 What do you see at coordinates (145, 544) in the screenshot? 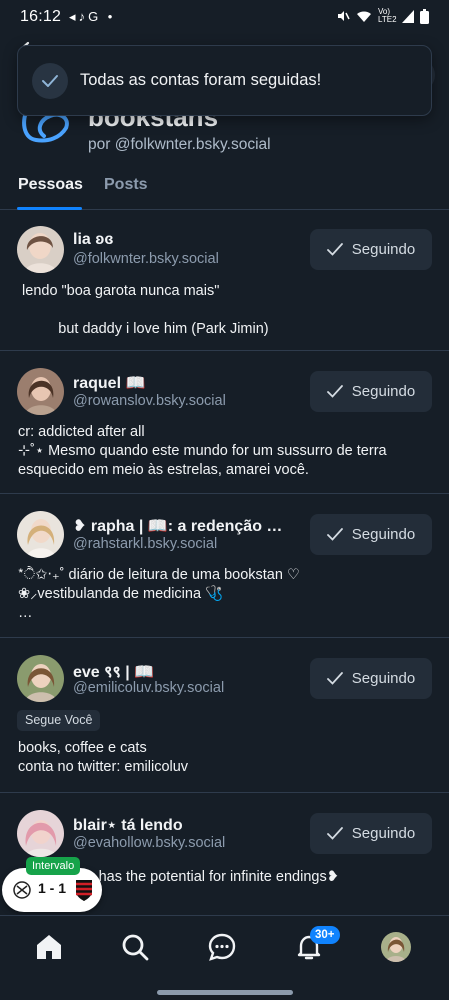
I see `person-handle: @rahstarkl.bsky.social` at bounding box center [145, 544].